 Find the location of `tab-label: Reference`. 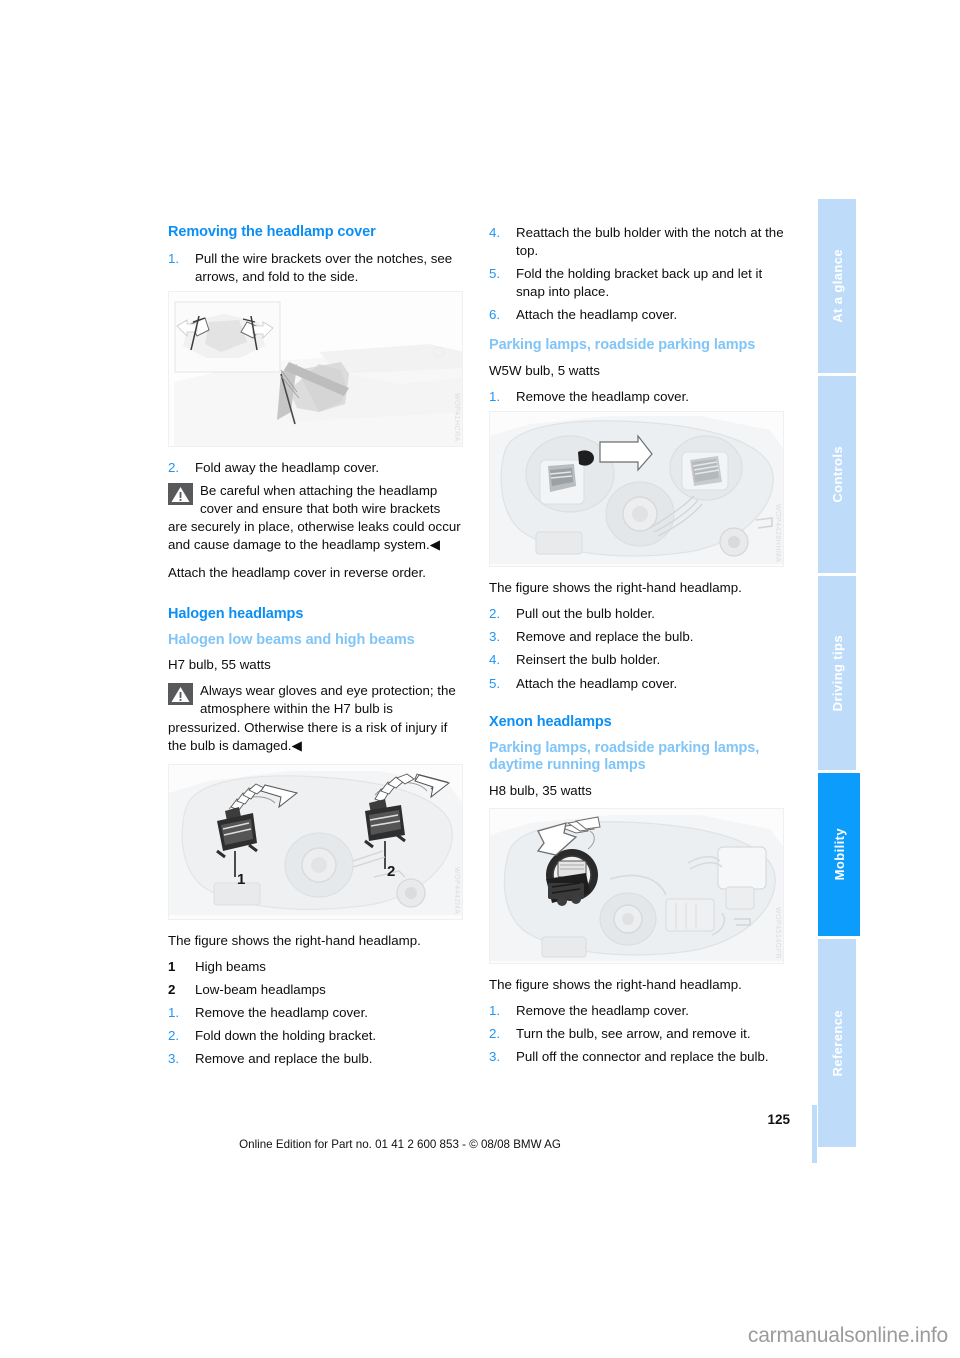

tab-label: Reference is located at coordinates (837, 1043).